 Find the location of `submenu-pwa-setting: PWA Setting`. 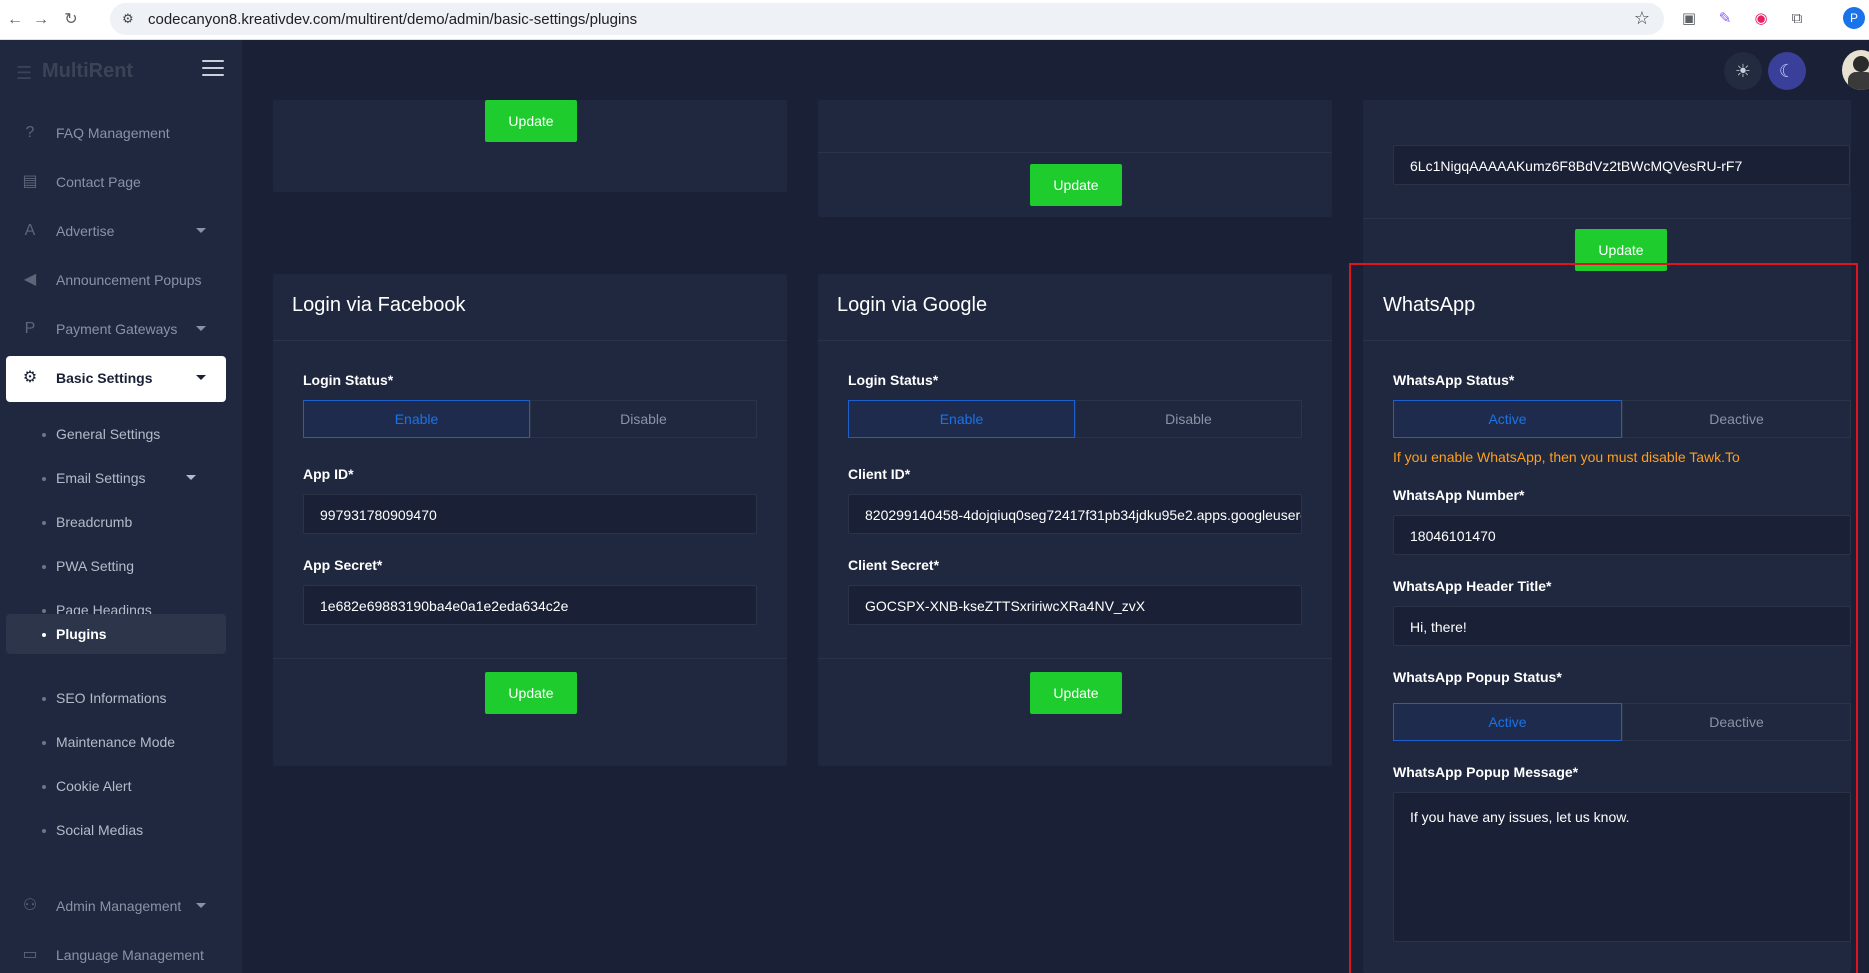

submenu-pwa-setting: PWA Setting is located at coordinates (116, 566).